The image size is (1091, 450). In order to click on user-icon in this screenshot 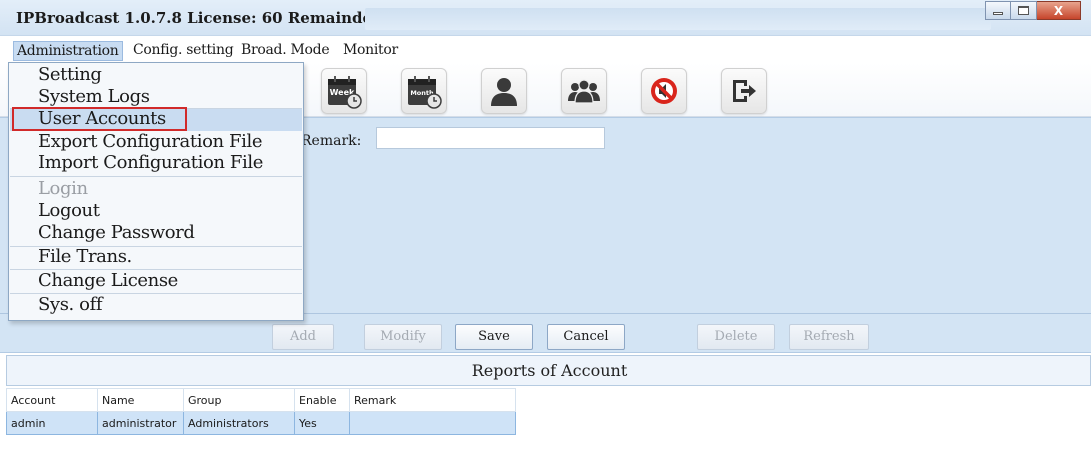, I will do `click(504, 92)`.